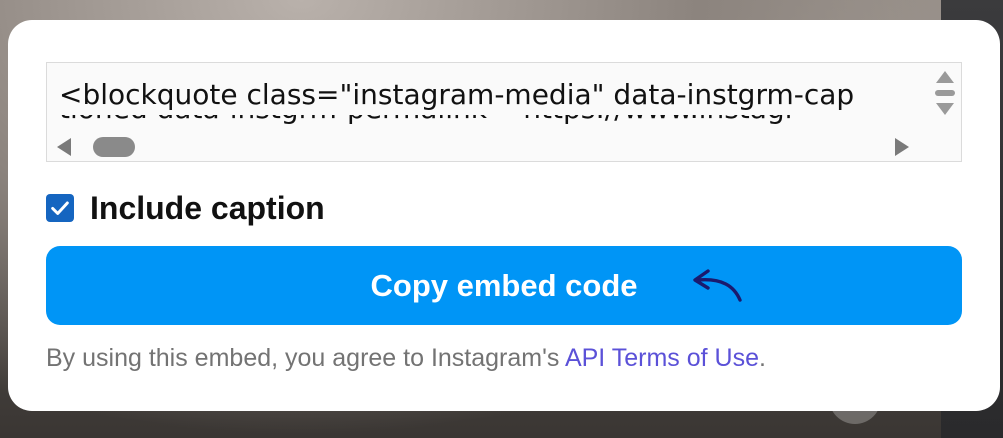 This screenshot has width=1003, height=438. I want to click on vertical-scroll-thumb, so click(945, 93).